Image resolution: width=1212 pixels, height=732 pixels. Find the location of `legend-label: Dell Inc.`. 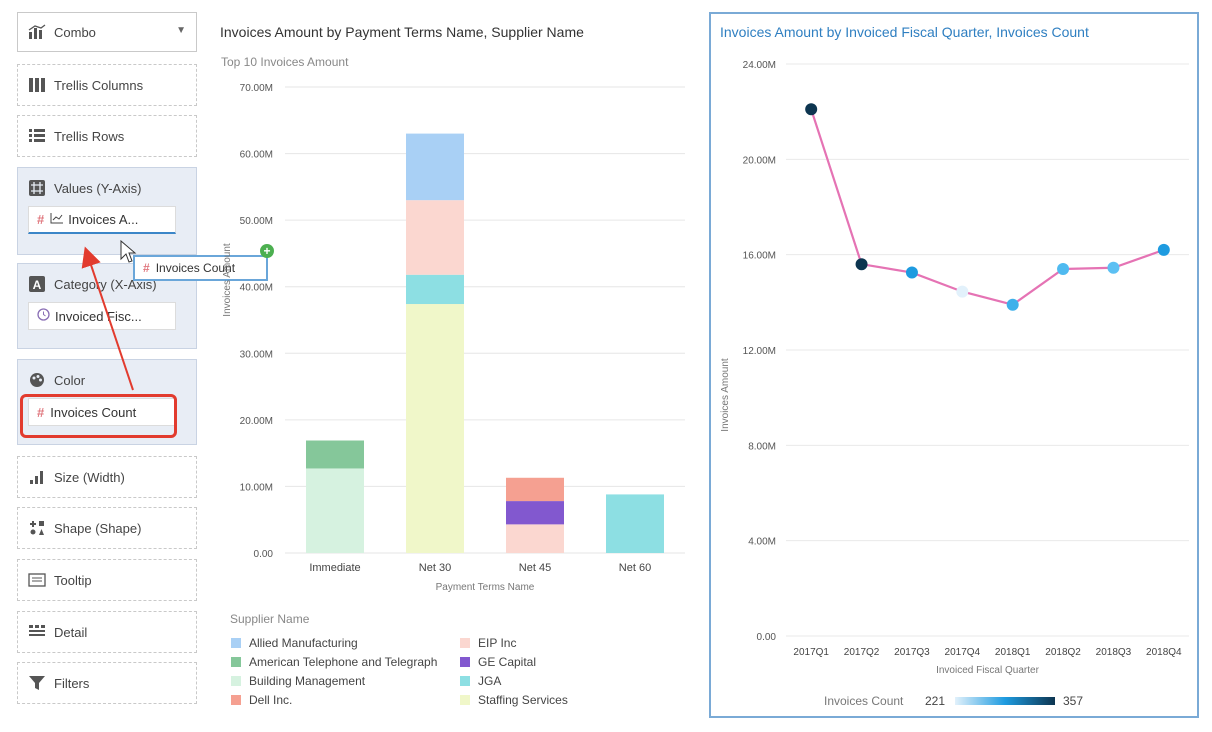

legend-label: Dell Inc. is located at coordinates (271, 700).